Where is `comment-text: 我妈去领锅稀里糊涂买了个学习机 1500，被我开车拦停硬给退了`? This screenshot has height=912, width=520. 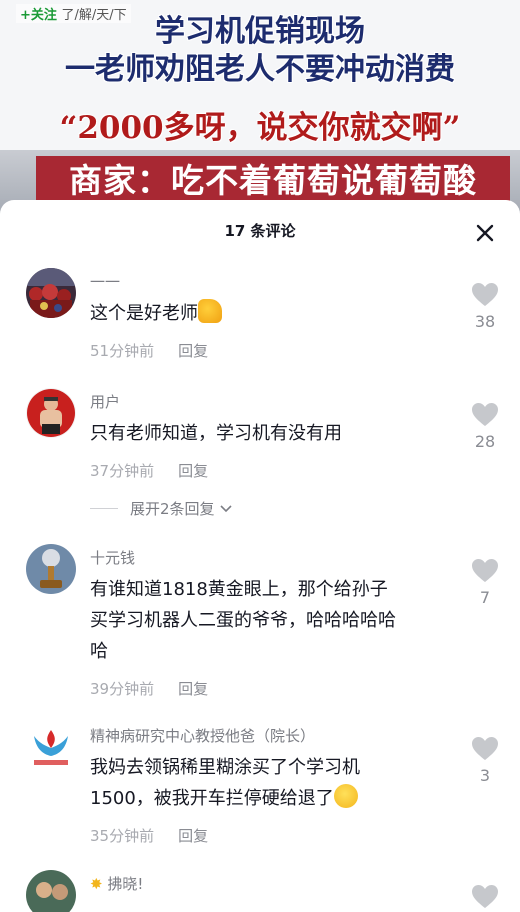 comment-text: 我妈去领锅稀里糊涂买了个学习机 1500，被我开车拦停硬给退了 is located at coordinates (275, 783).